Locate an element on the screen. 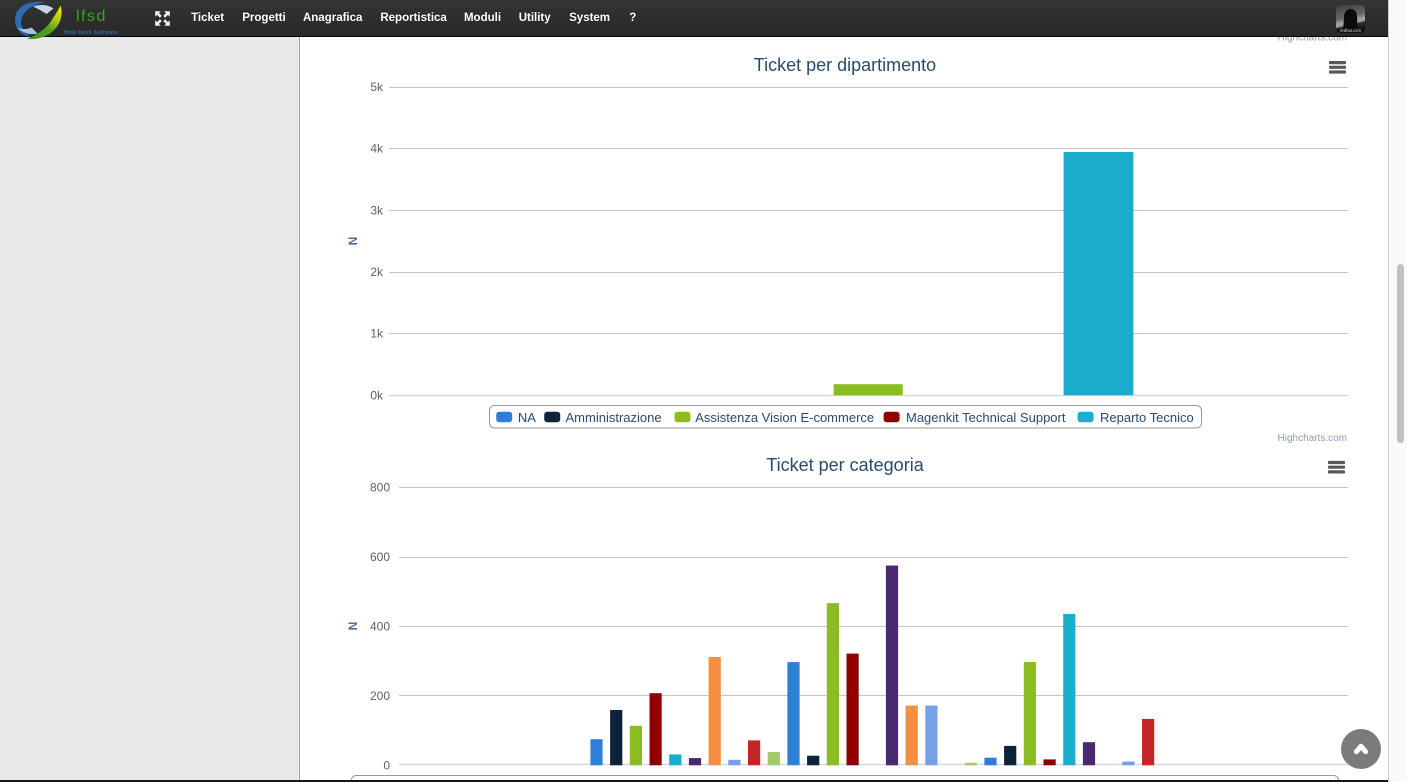 Image resolution: width=1407 pixels, height=782 pixels. svg-text: 4k is located at coordinates (377, 149).